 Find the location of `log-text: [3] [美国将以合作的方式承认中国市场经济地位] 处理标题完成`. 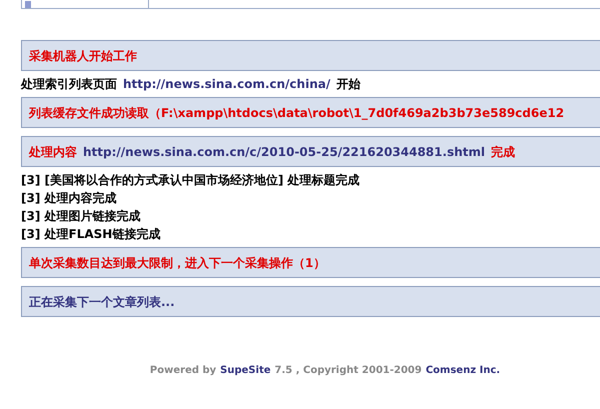

log-text: [3] [美国将以合作的方式承认中国市场经济地位] 处理标题完成 is located at coordinates (190, 180).